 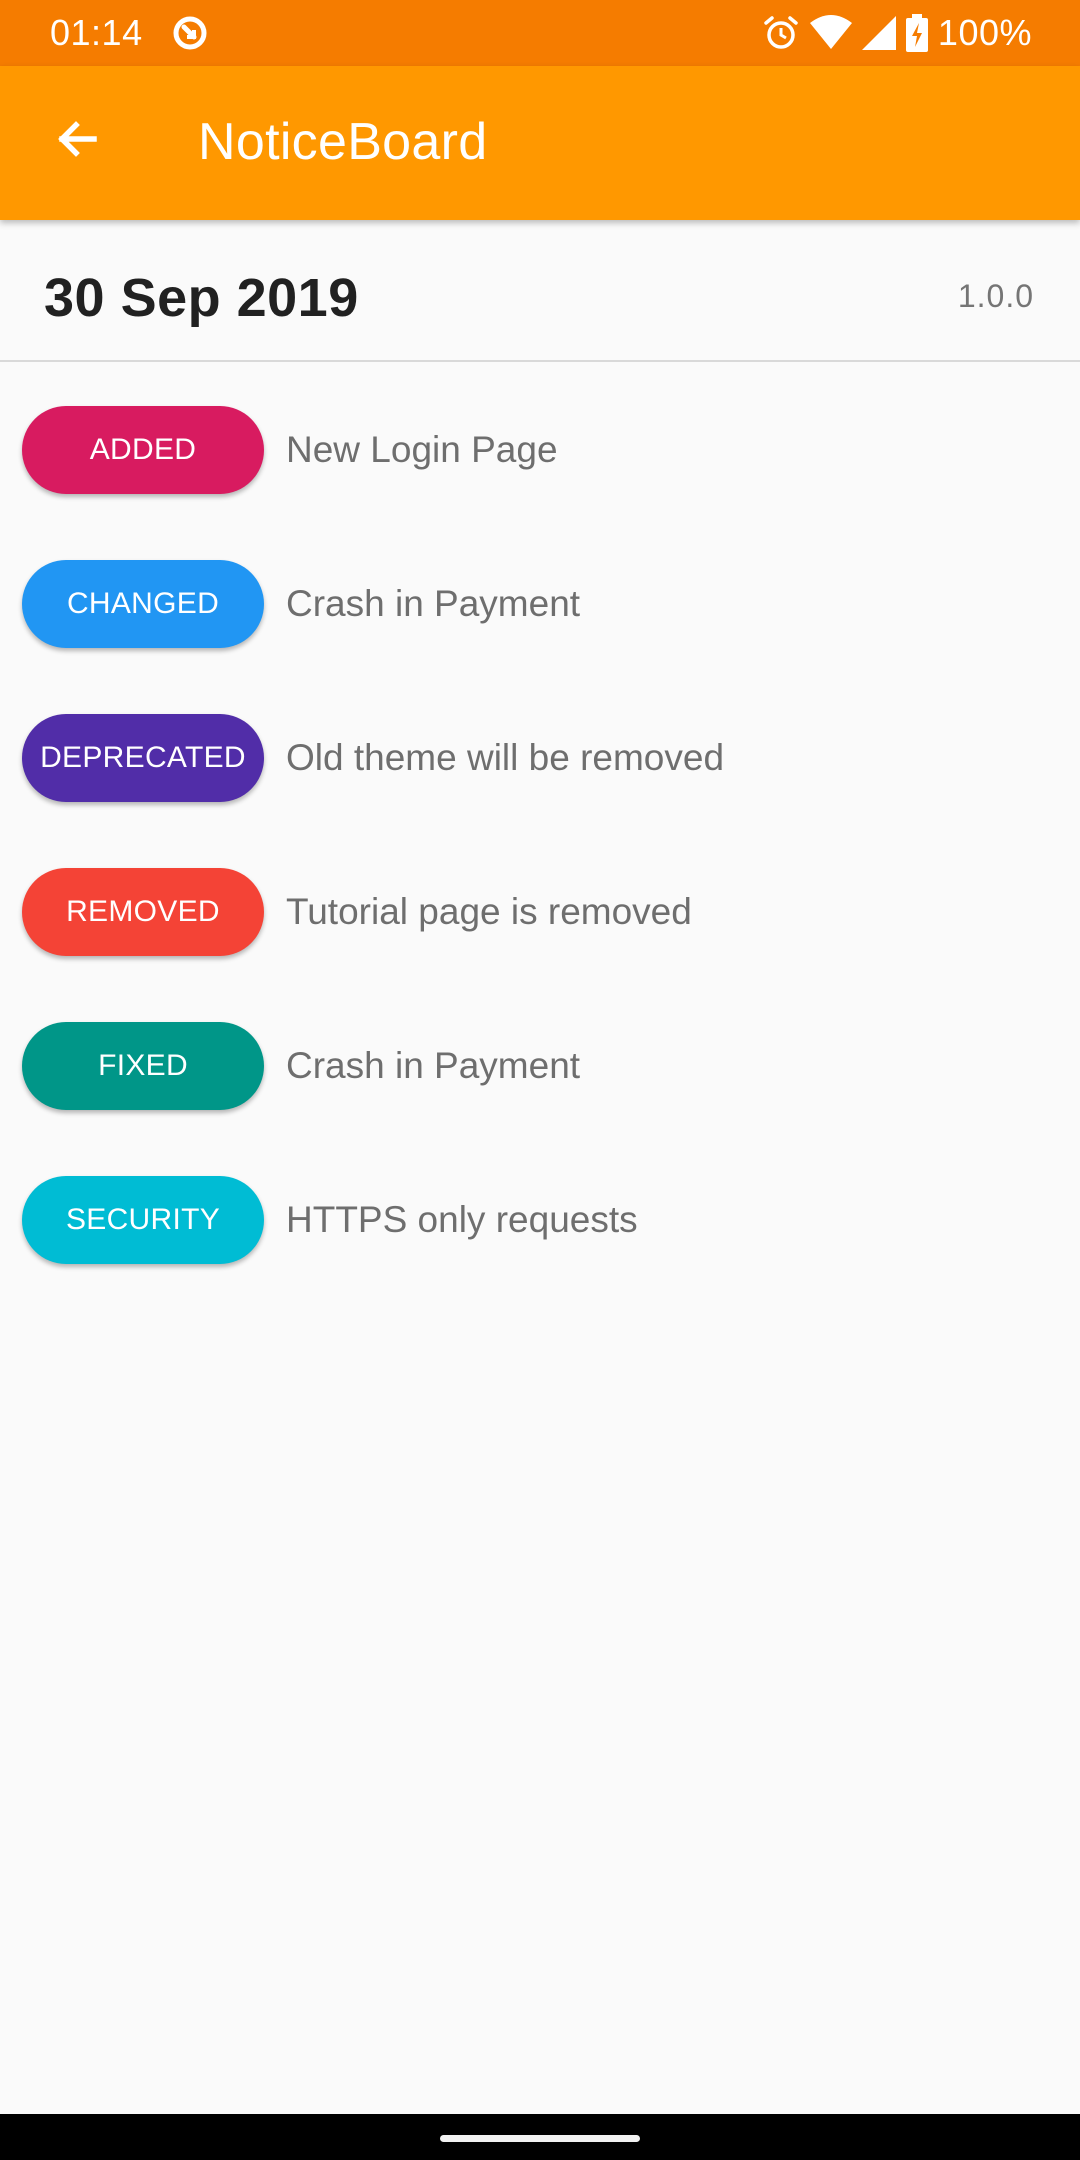 What do you see at coordinates (201, 298) in the screenshot?
I see `release-date: 30 Sep 2019` at bounding box center [201, 298].